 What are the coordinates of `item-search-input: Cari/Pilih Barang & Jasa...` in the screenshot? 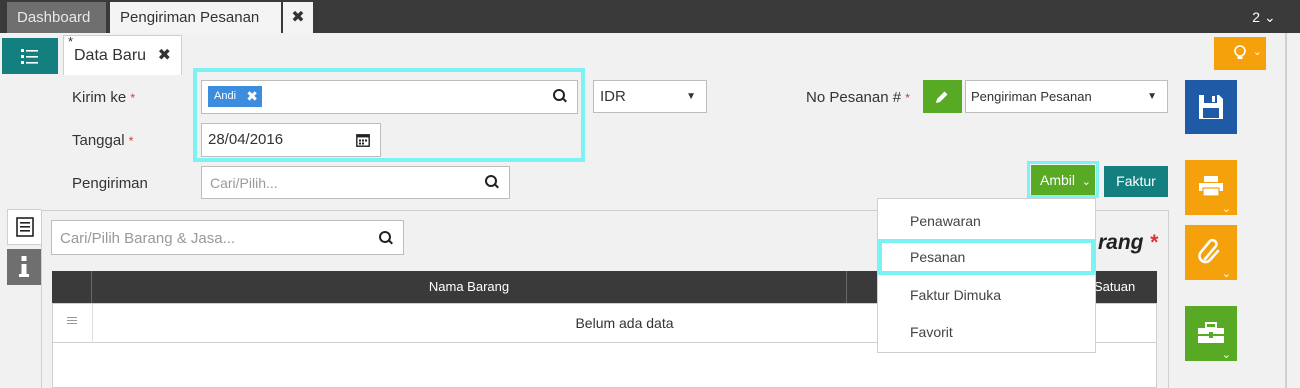 It's located at (227, 237).